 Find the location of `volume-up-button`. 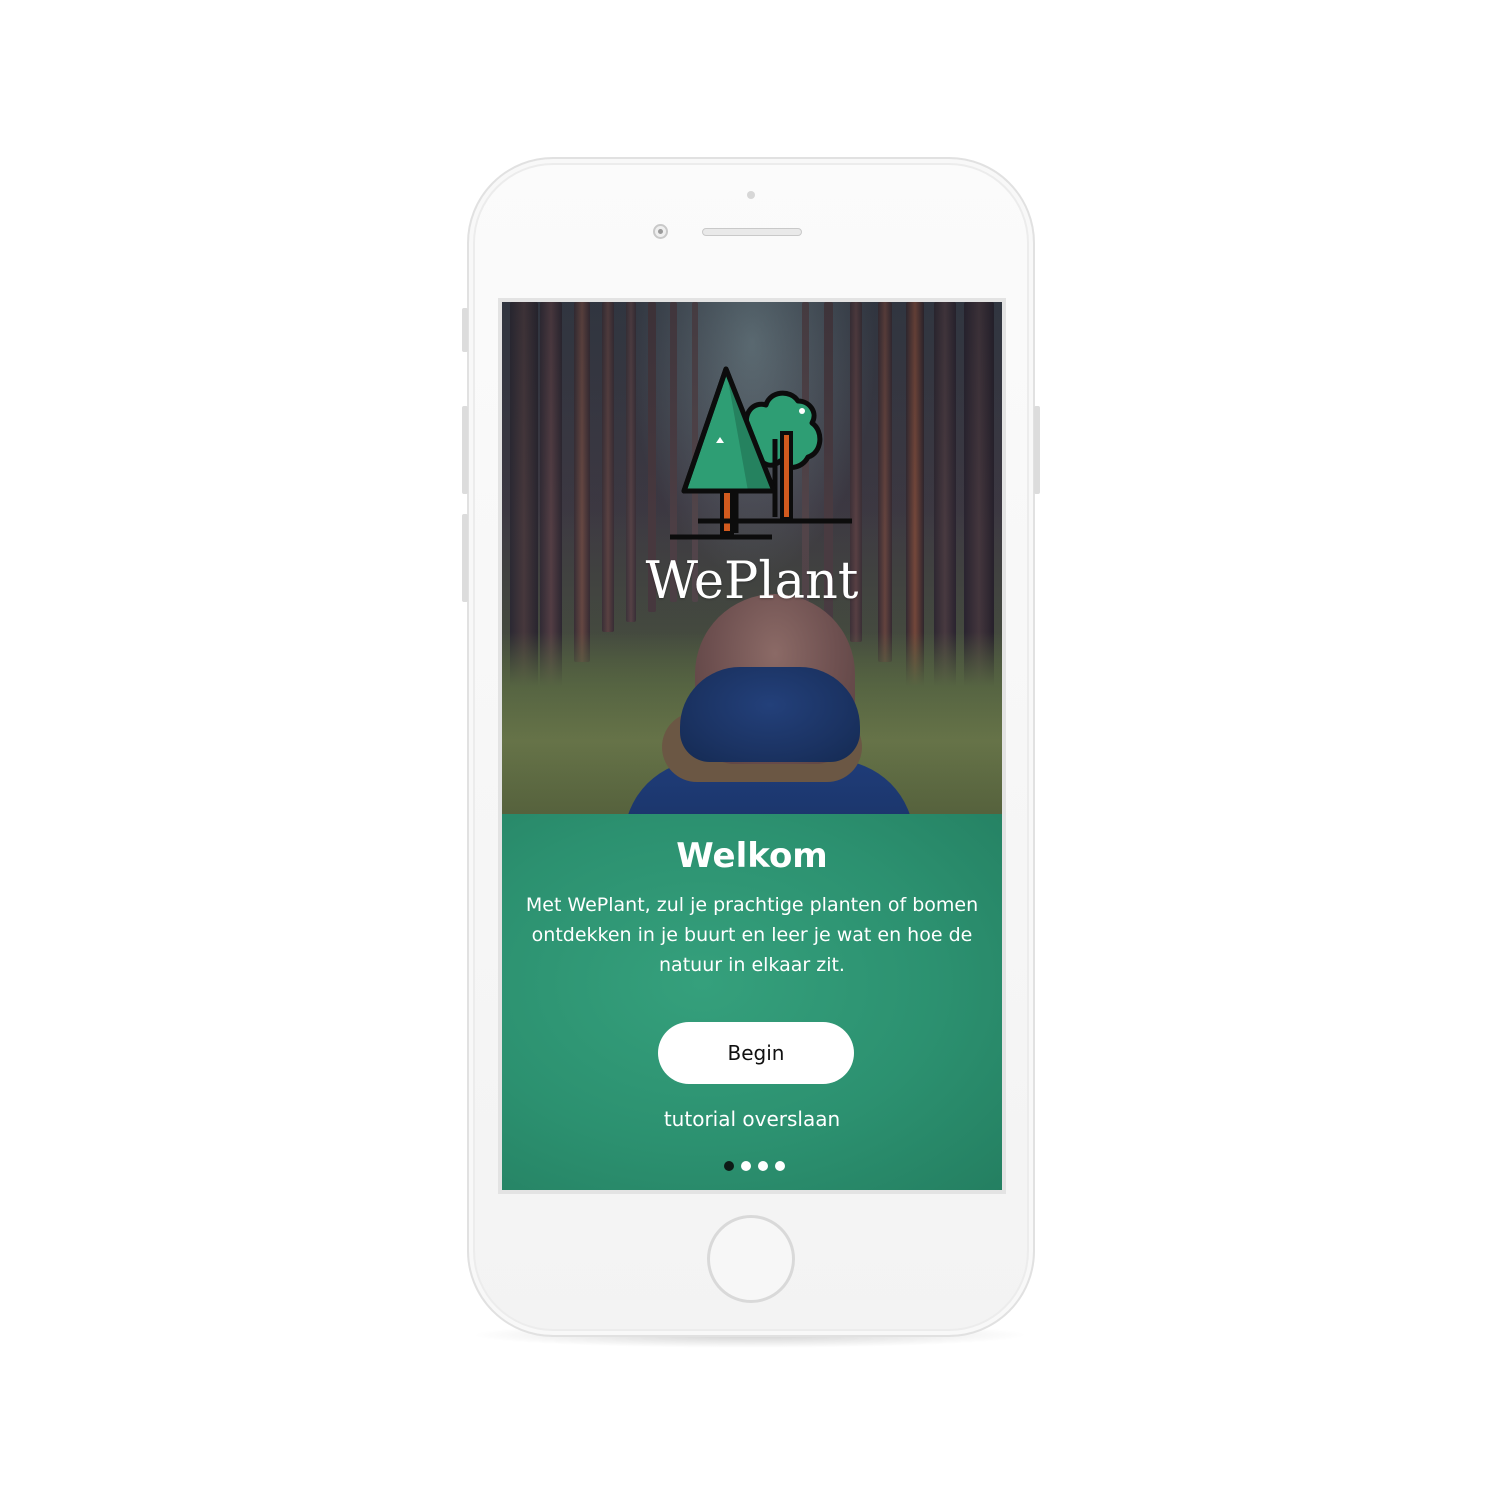

volume-up-button is located at coordinates (465, 450).